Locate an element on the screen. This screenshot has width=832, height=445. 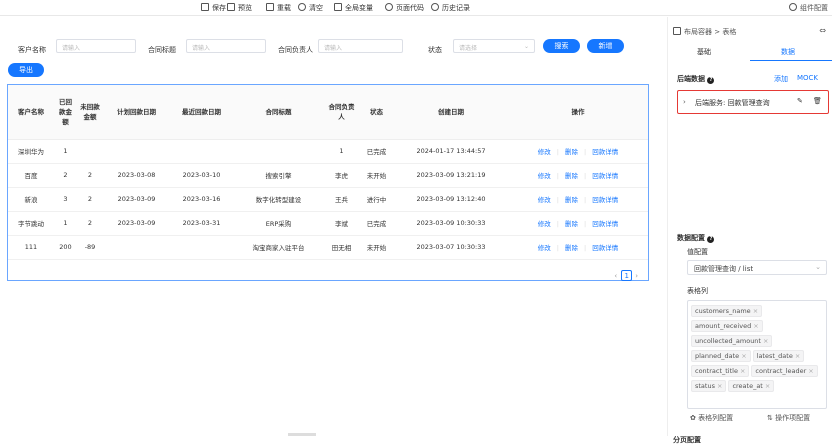
header-planned-date: 计划回款日期 is located at coordinates (136, 112).